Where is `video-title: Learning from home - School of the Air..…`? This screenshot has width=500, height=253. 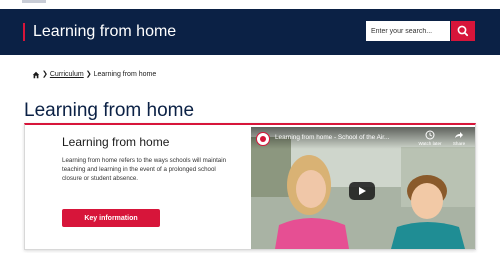 video-title: Learning from home - School of the Air..… is located at coordinates (343, 137).